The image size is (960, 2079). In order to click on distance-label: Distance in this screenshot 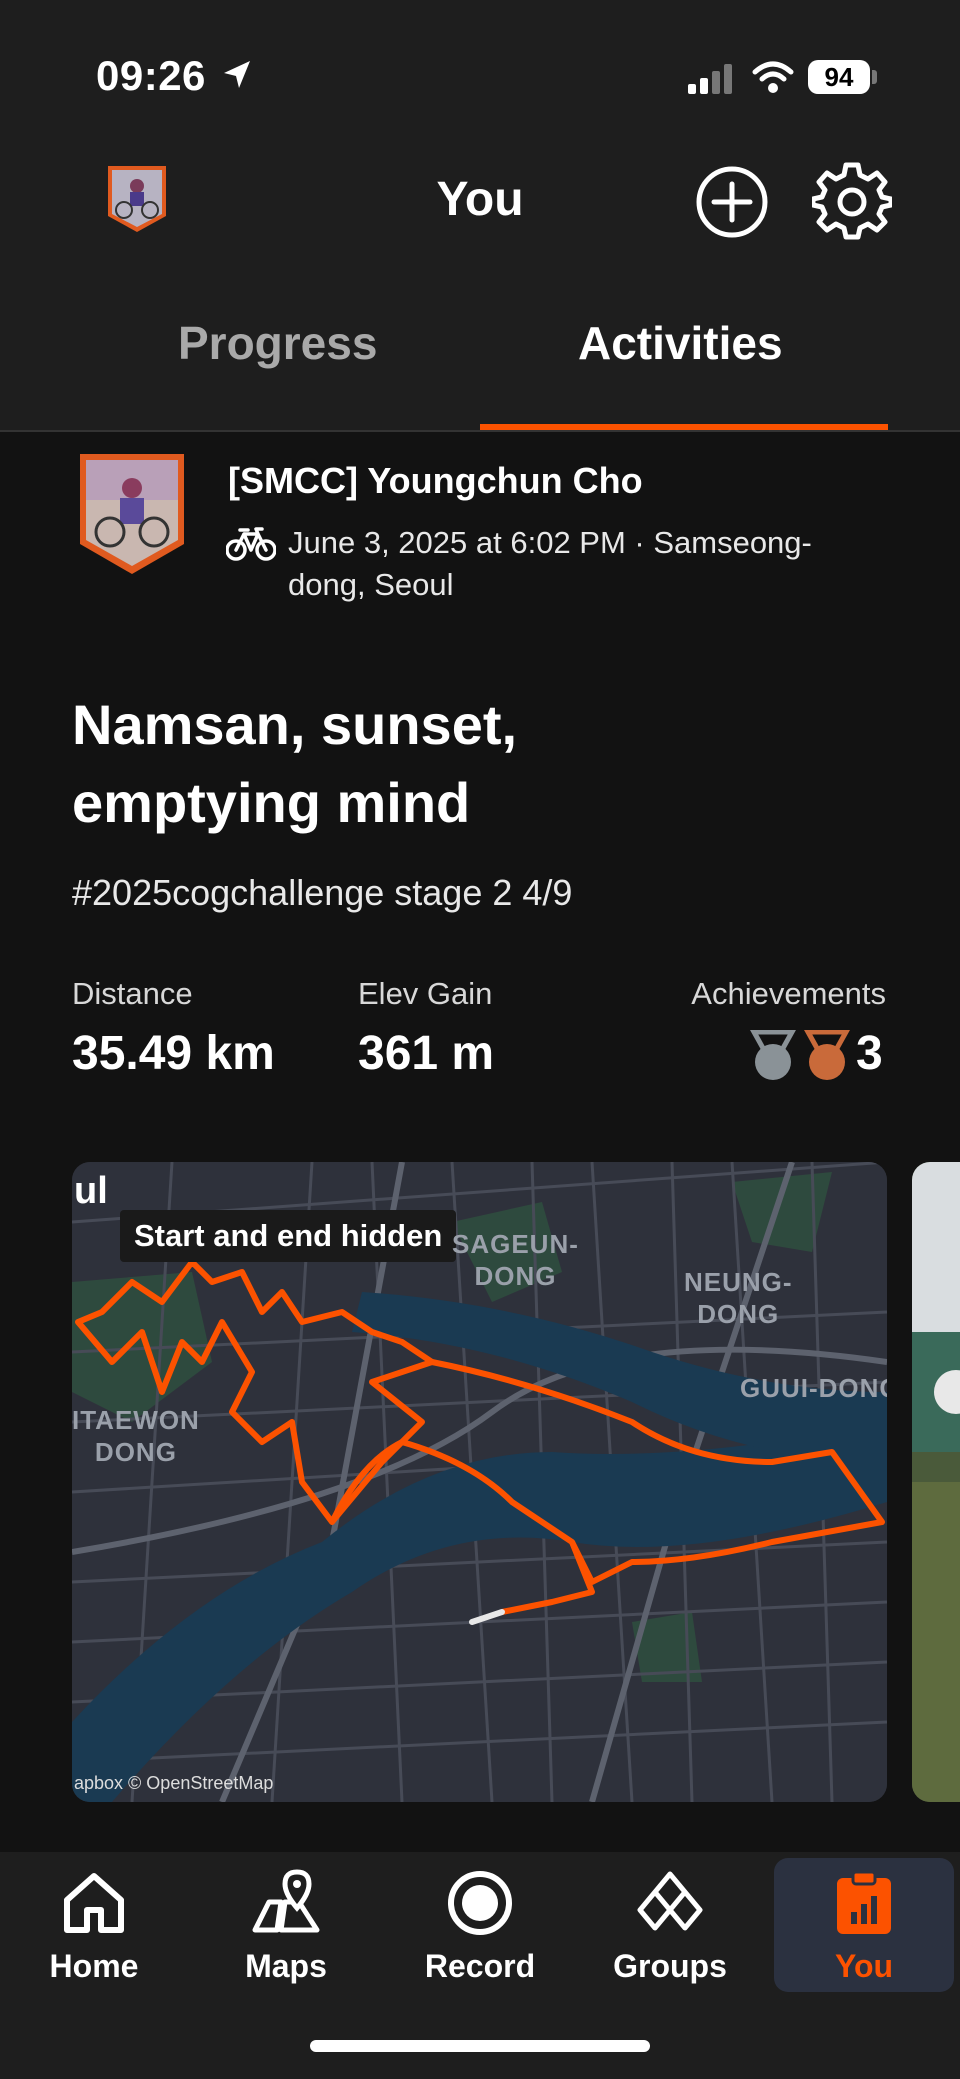, I will do `click(132, 993)`.